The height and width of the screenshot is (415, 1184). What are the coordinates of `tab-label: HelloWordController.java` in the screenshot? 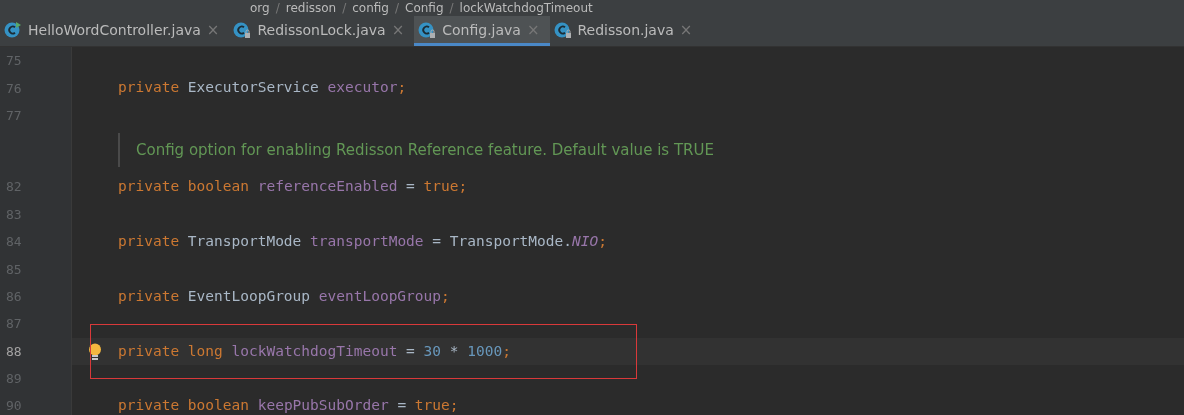 It's located at (114, 29).